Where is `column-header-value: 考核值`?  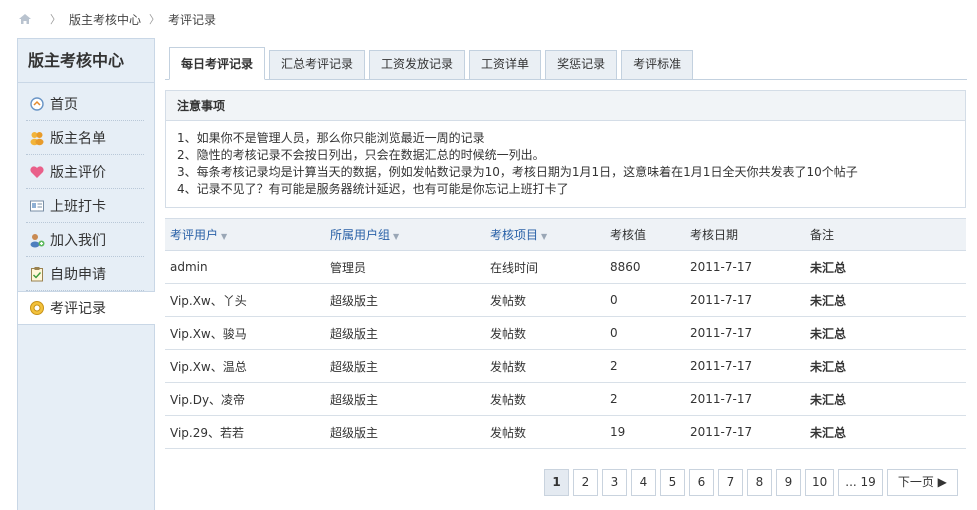 column-header-value: 考核值 is located at coordinates (645, 234).